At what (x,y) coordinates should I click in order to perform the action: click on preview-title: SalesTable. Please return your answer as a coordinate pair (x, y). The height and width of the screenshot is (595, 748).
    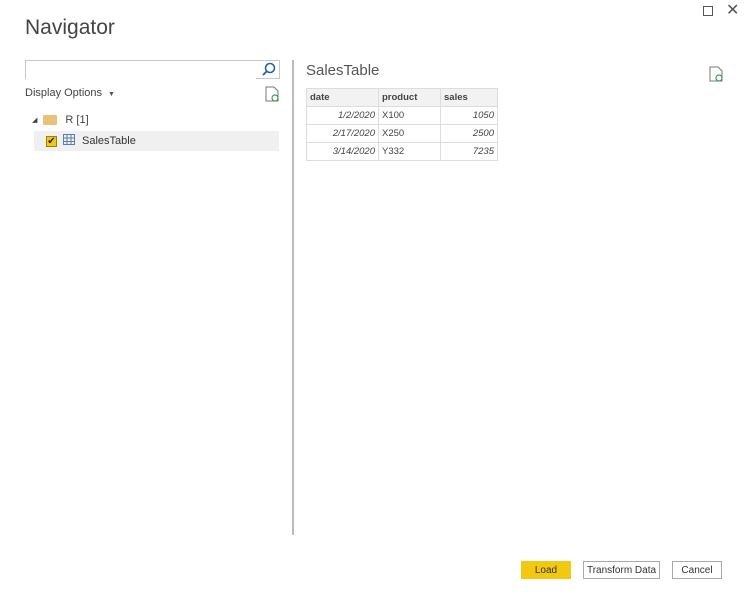
    Looking at the image, I should click on (343, 70).